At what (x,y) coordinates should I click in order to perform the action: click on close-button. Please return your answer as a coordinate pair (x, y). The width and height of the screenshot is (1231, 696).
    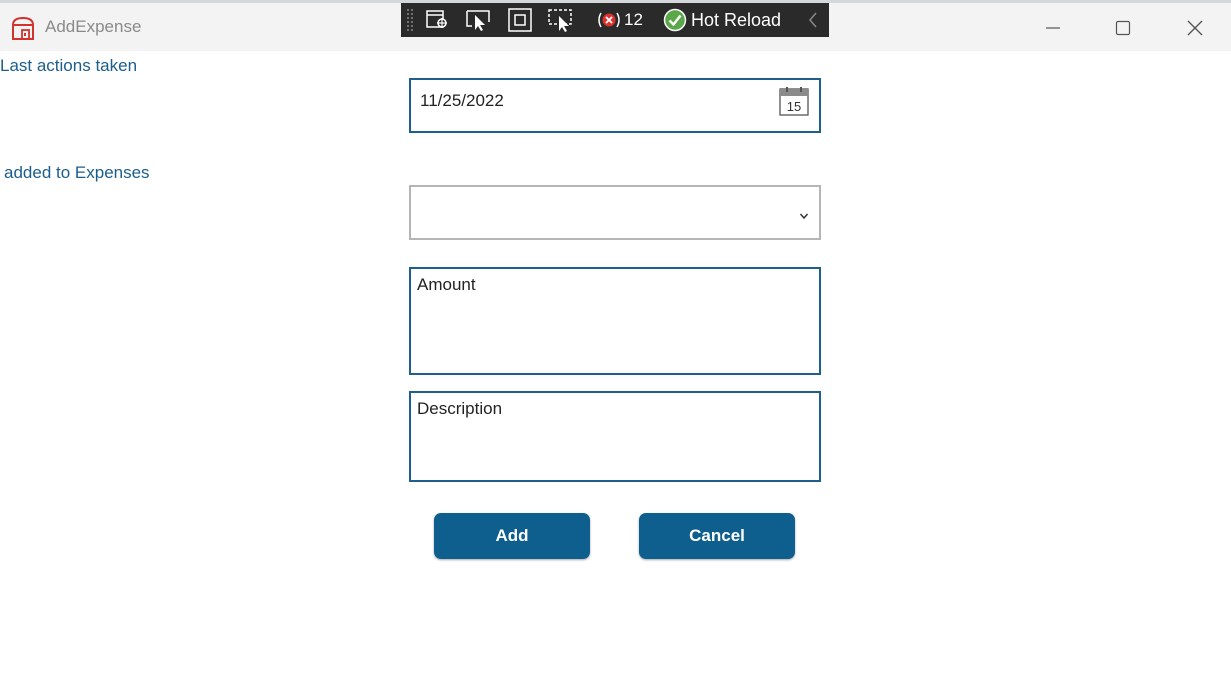
    Looking at the image, I should click on (1195, 28).